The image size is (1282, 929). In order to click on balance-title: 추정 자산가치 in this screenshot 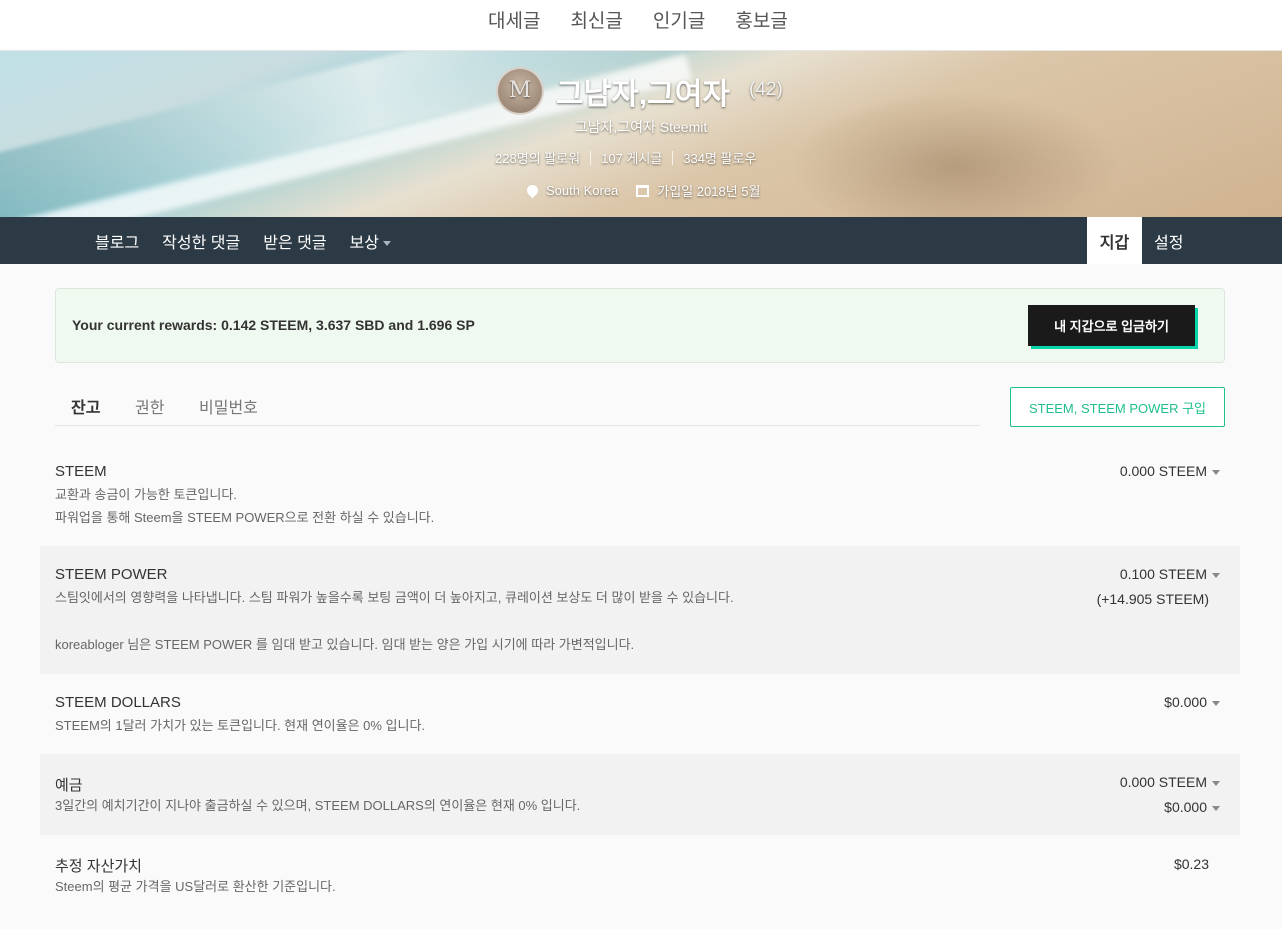, I will do `click(98, 866)`.